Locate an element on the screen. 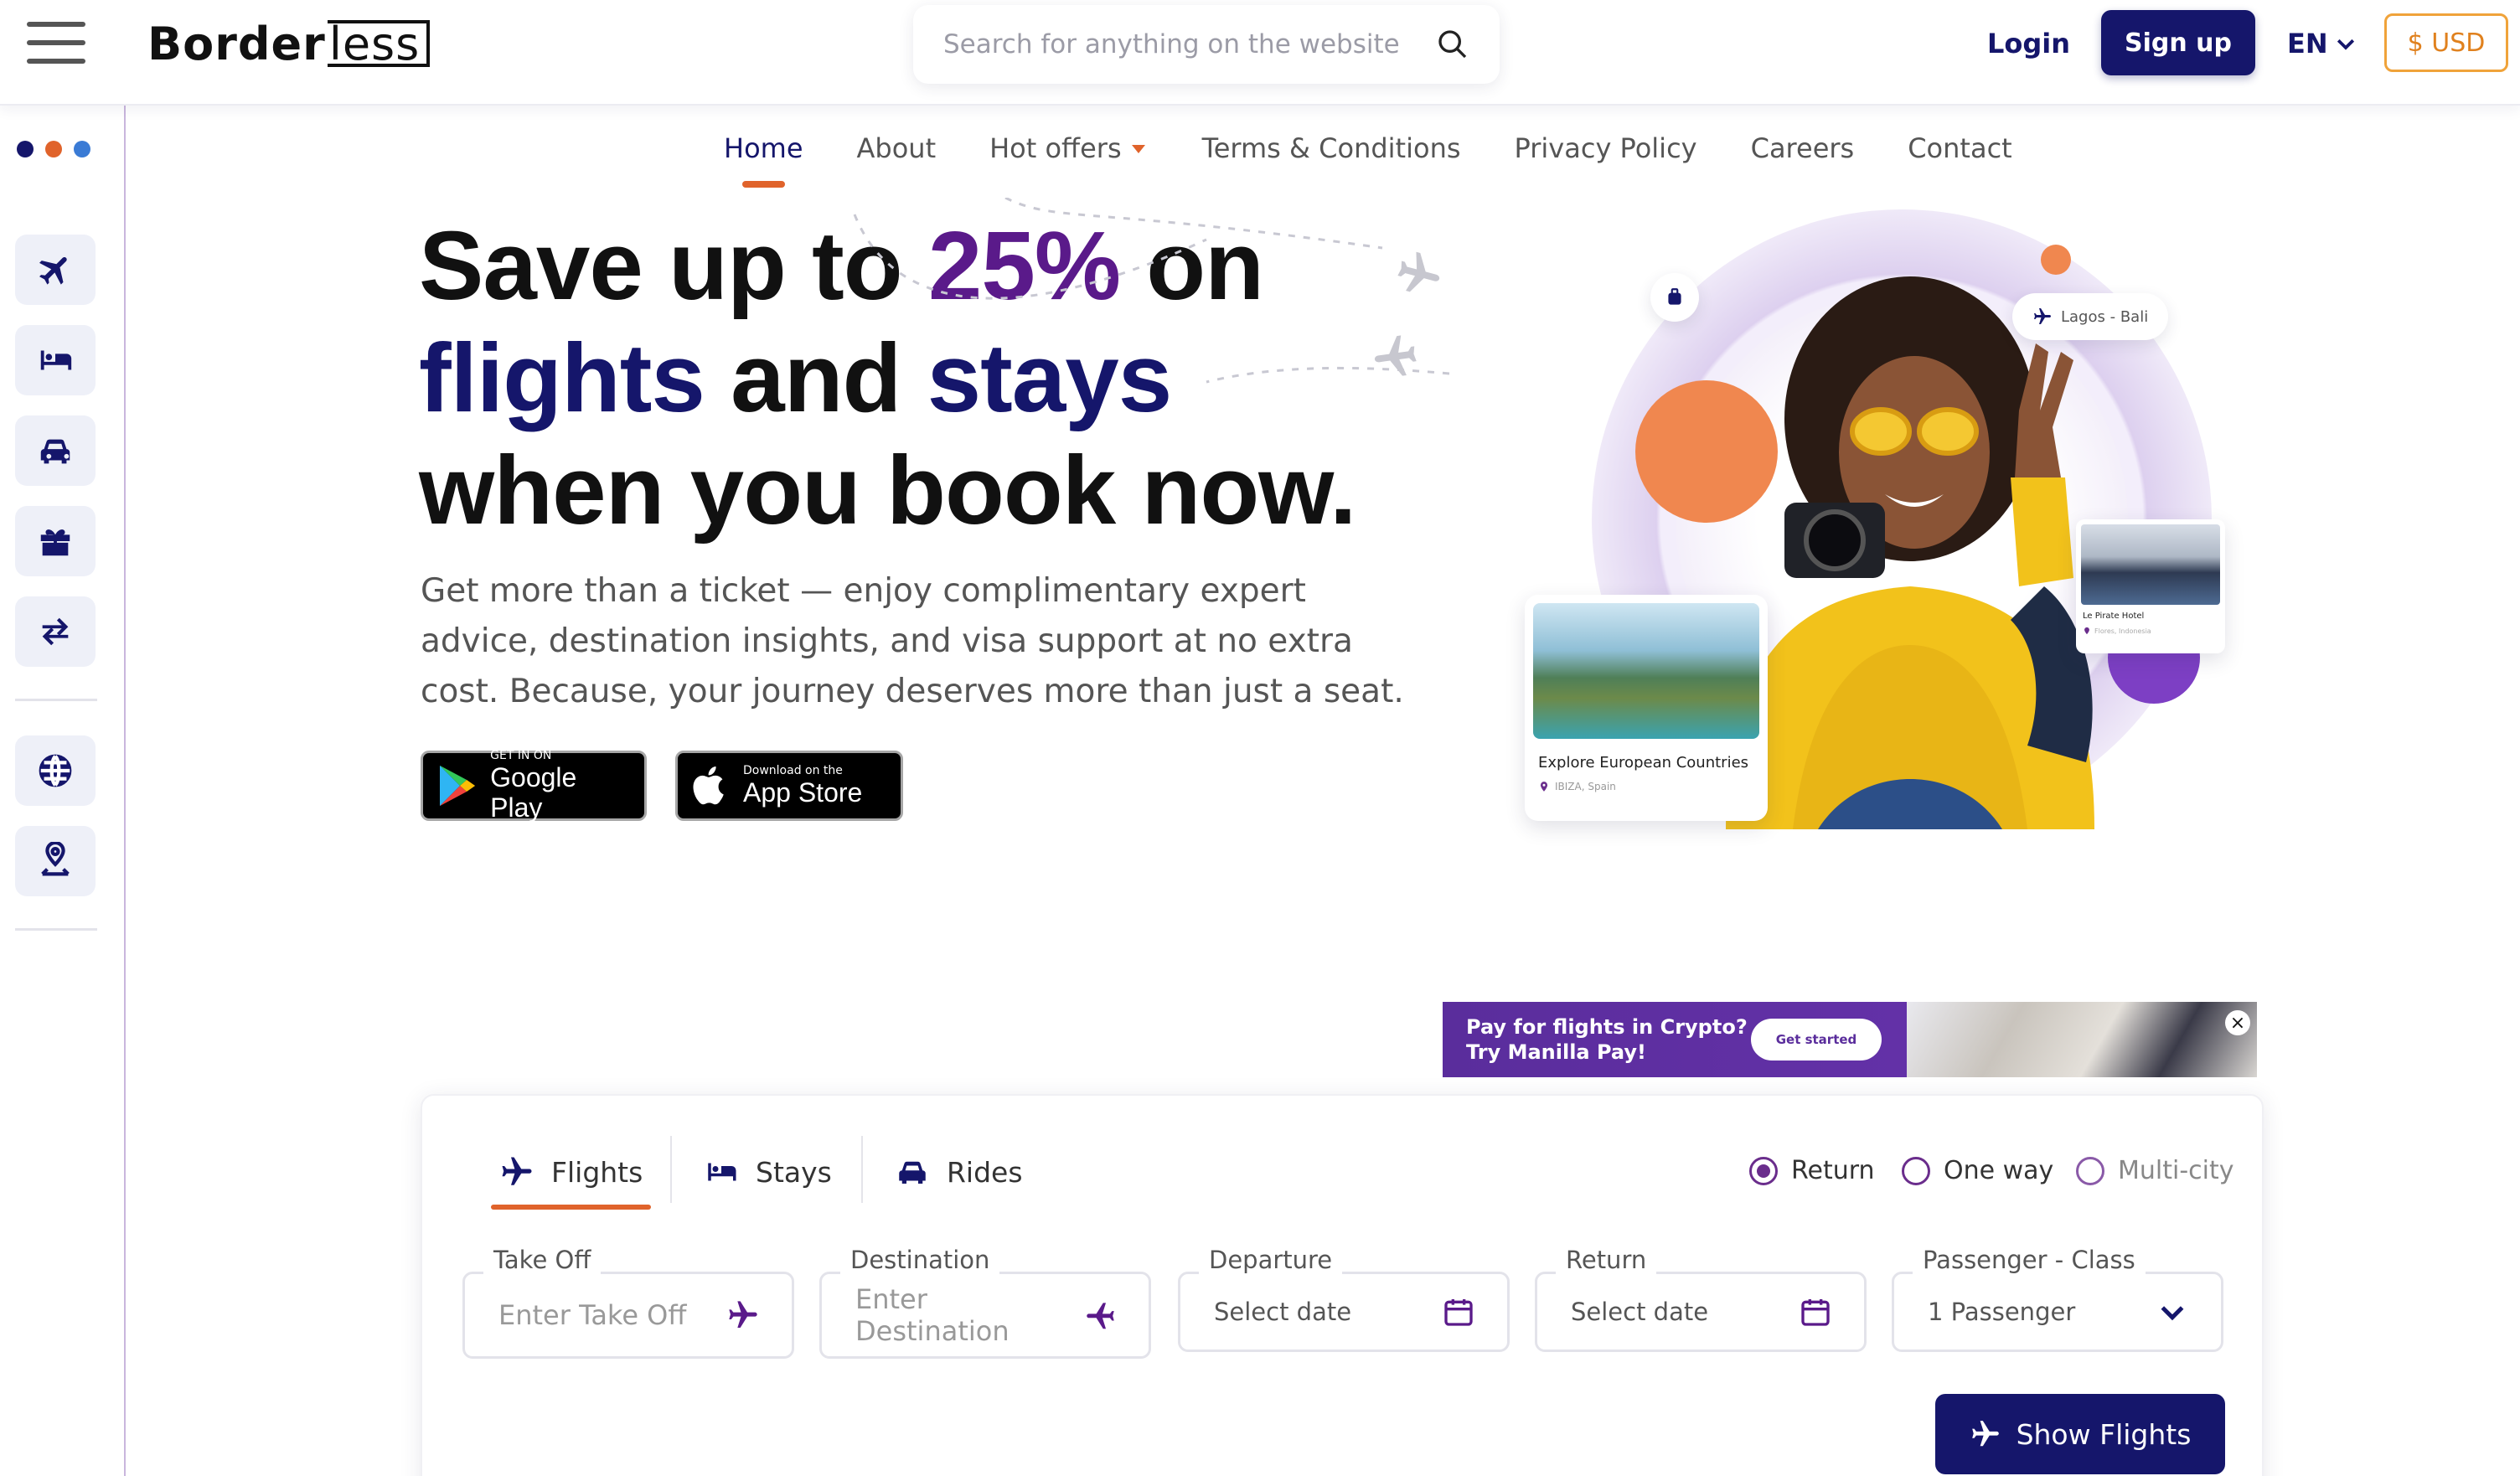  dot-navy is located at coordinates (25, 149).